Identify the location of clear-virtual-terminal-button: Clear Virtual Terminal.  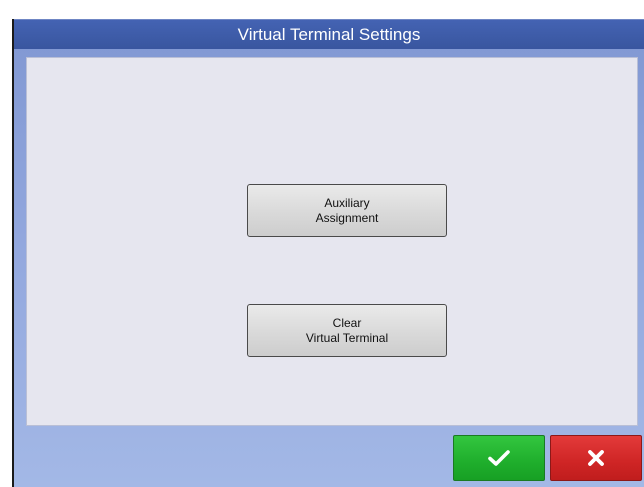
(347, 330).